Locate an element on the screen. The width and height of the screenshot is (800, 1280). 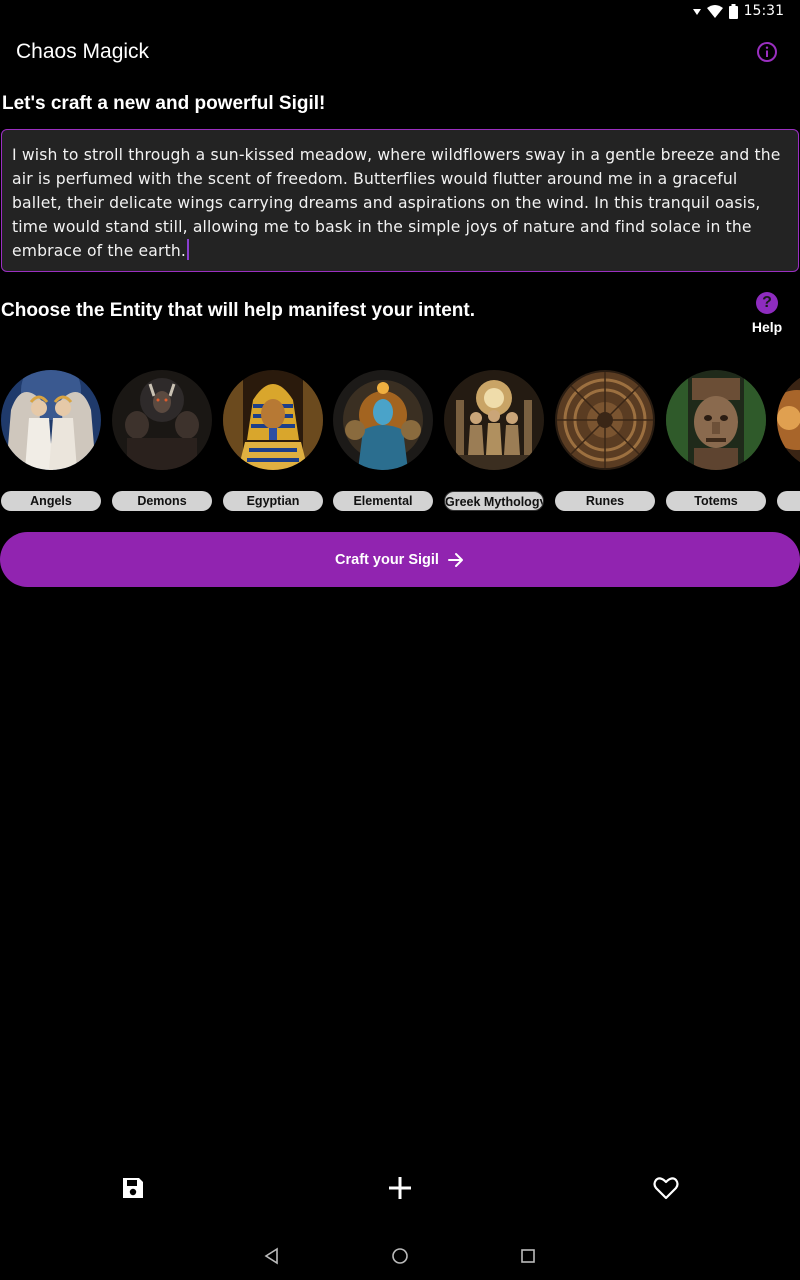
bottom-nav is located at coordinates (400, 1188).